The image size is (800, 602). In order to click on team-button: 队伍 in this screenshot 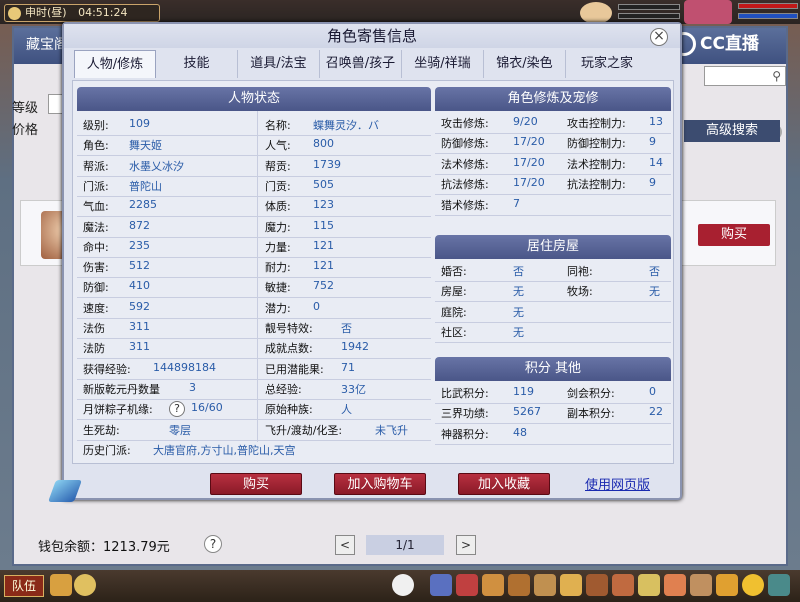, I will do `click(24, 586)`.